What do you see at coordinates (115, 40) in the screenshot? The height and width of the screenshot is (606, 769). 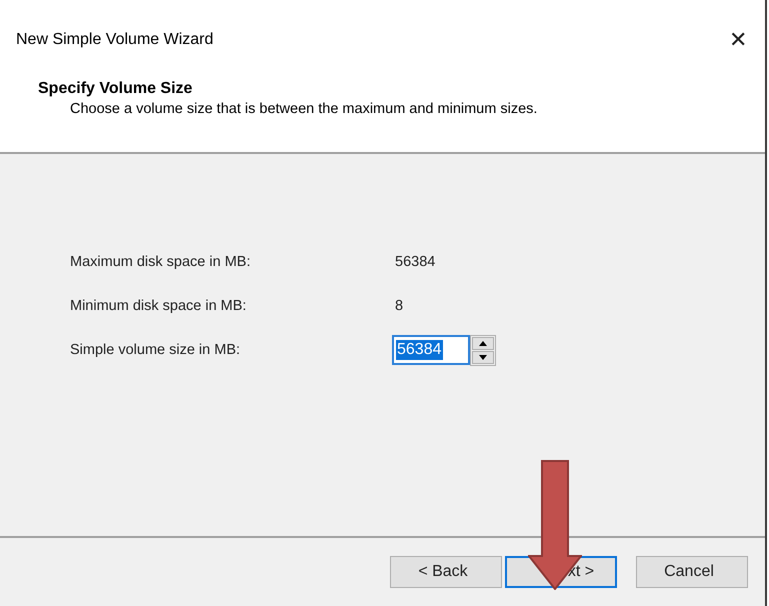 I see `window-title: New Simple Volume Wizard` at bounding box center [115, 40].